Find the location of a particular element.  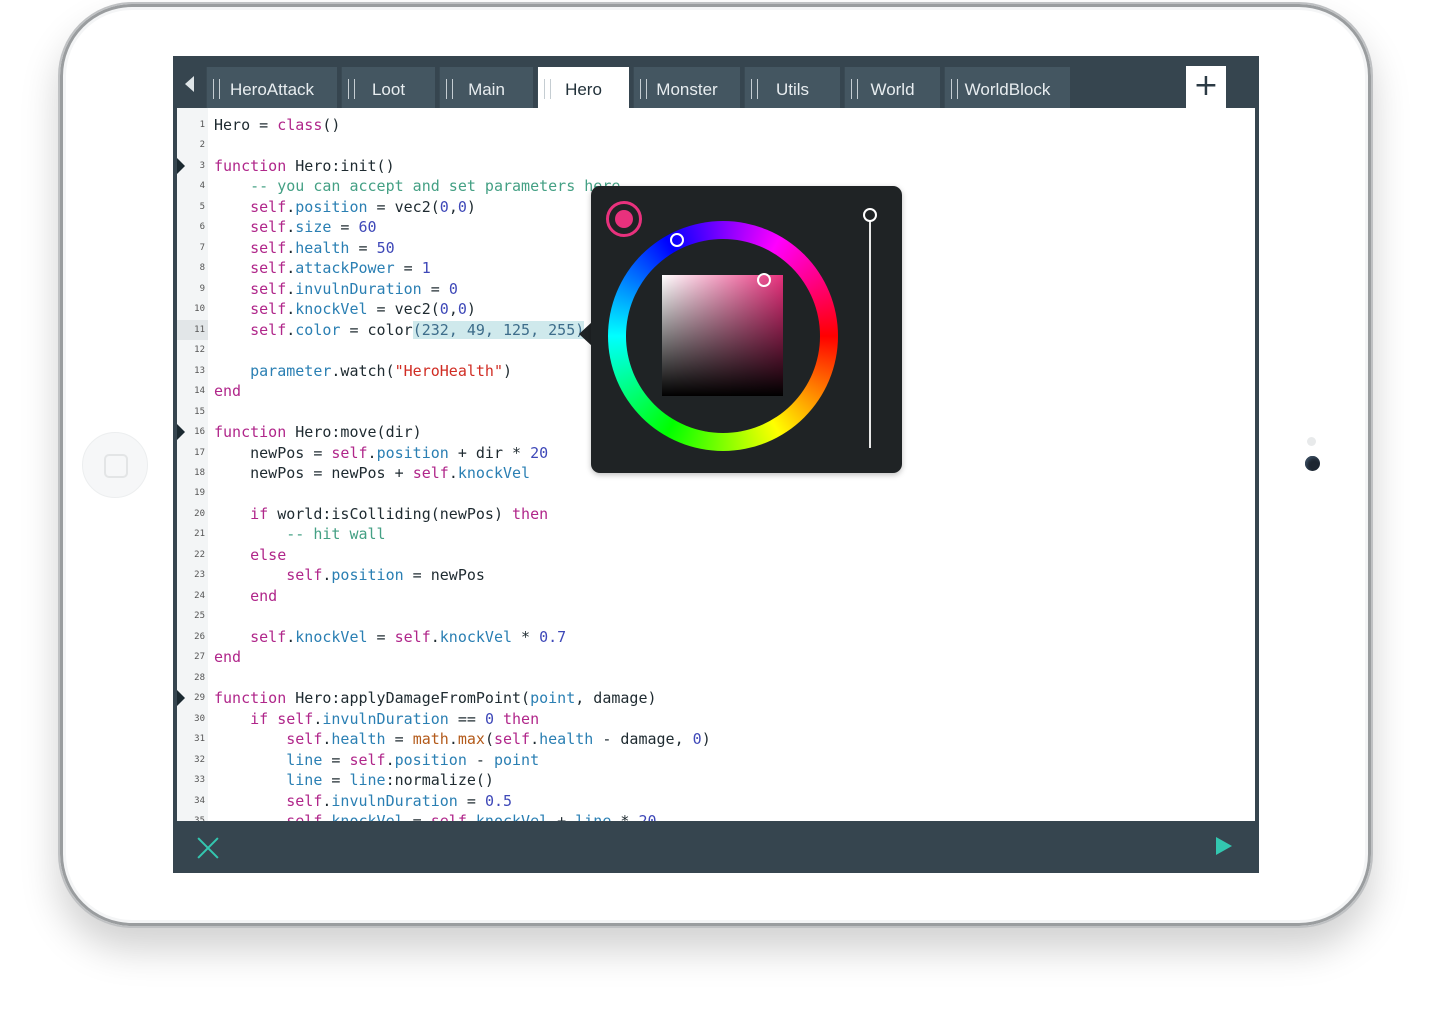

code-line: 28 is located at coordinates (716, 678).